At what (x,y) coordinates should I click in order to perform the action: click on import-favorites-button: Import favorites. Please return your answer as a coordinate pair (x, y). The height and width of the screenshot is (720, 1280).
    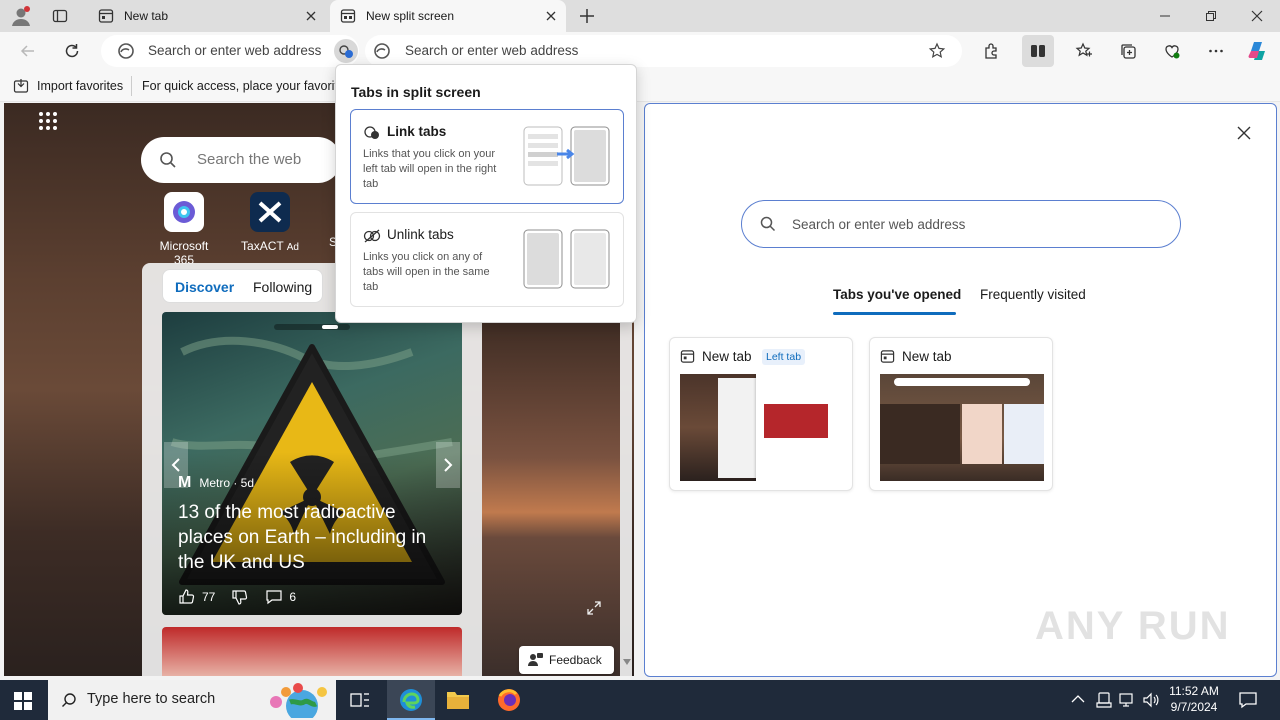
    Looking at the image, I should click on (68, 86).